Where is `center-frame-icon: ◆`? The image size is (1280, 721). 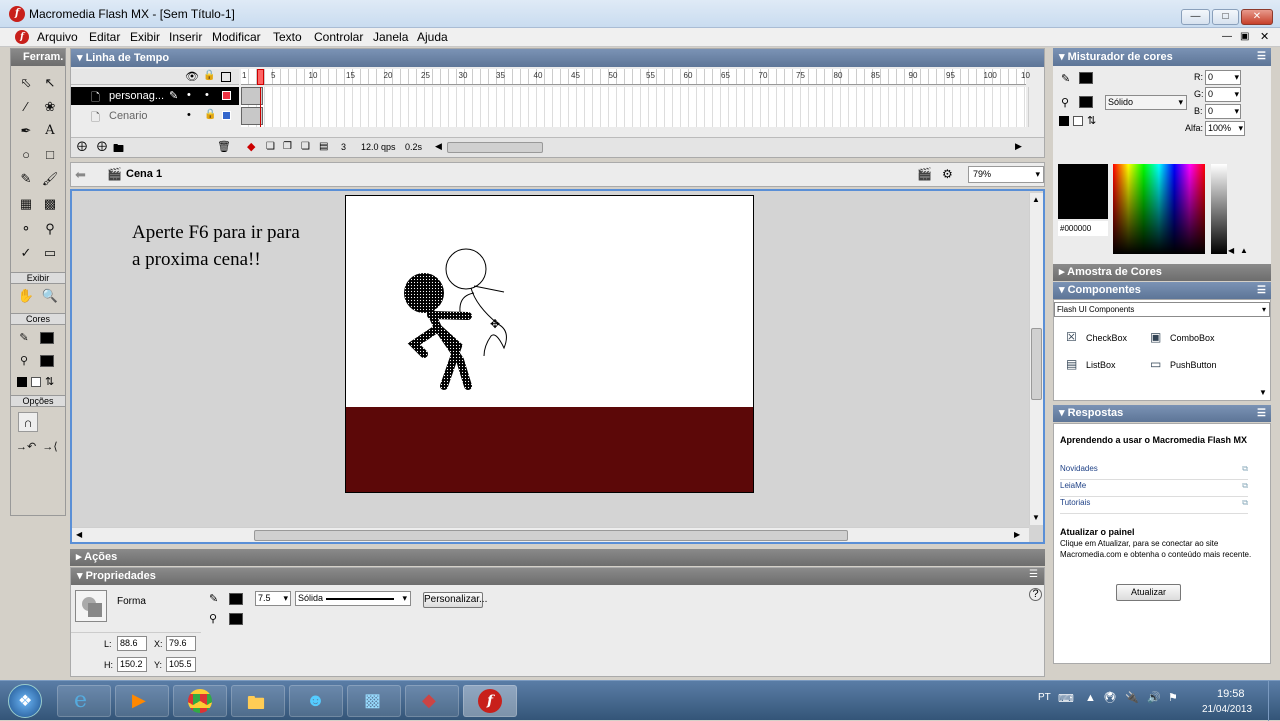
center-frame-icon: ◆ is located at coordinates (251, 146).